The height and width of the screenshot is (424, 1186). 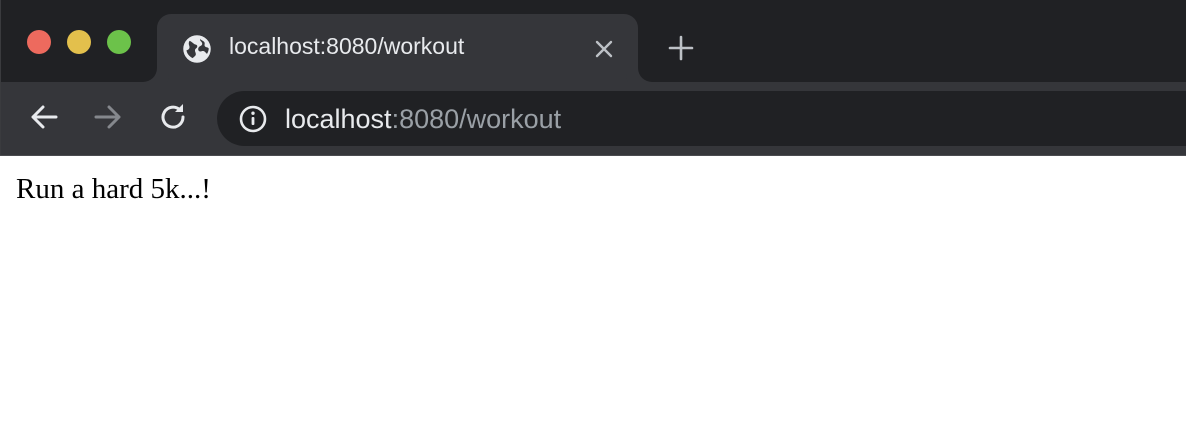 I want to click on arrow-right-icon, so click(x=107, y=117).